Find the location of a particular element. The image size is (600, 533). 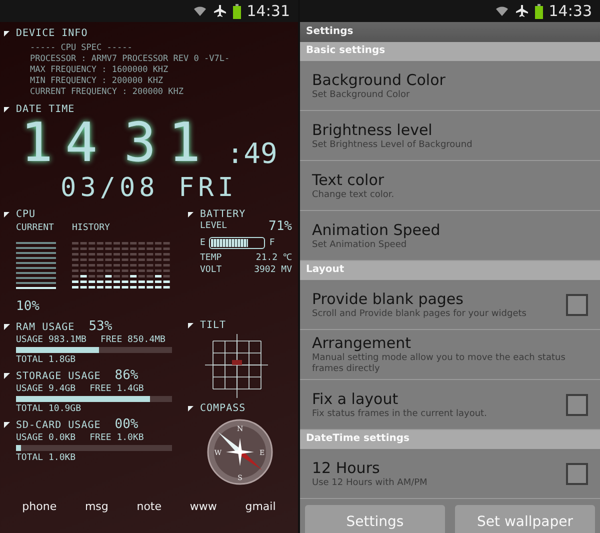

volt-label: VOLT is located at coordinates (211, 270).